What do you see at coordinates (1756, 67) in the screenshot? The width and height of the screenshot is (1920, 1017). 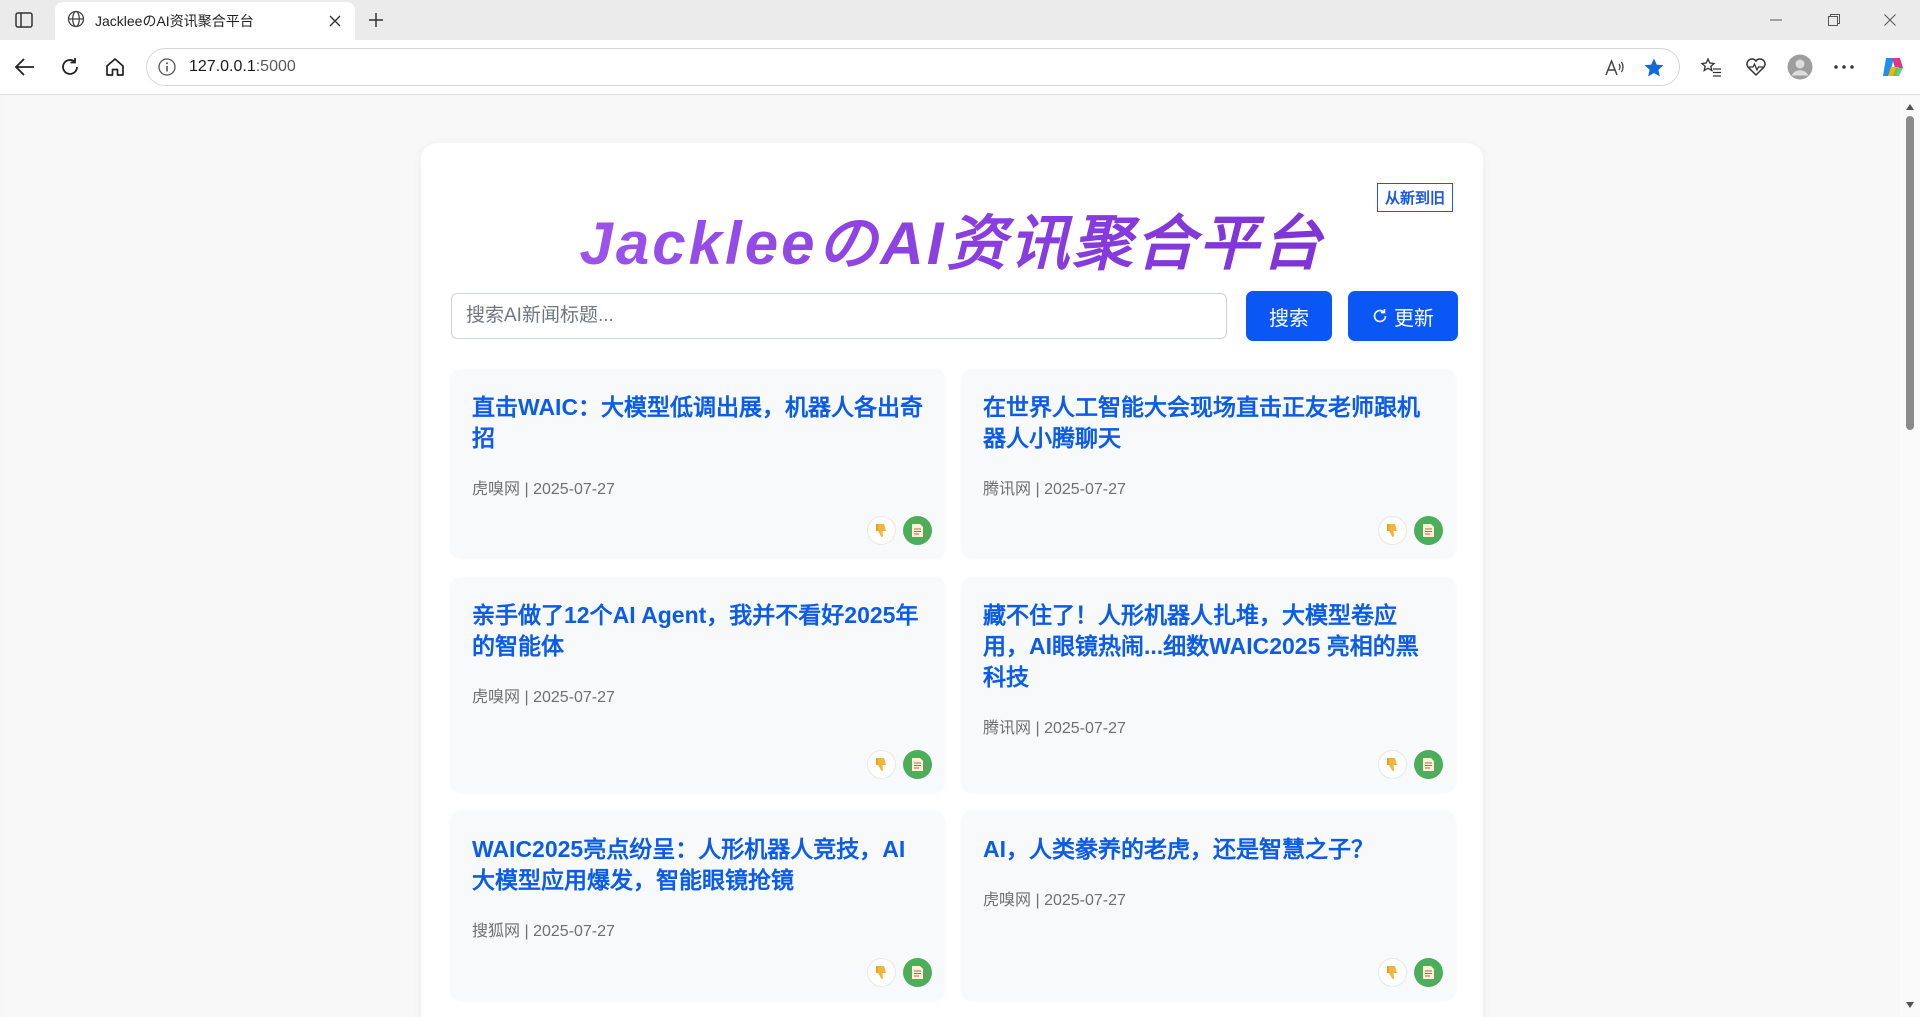 I see `browser-essentials-icon` at bounding box center [1756, 67].